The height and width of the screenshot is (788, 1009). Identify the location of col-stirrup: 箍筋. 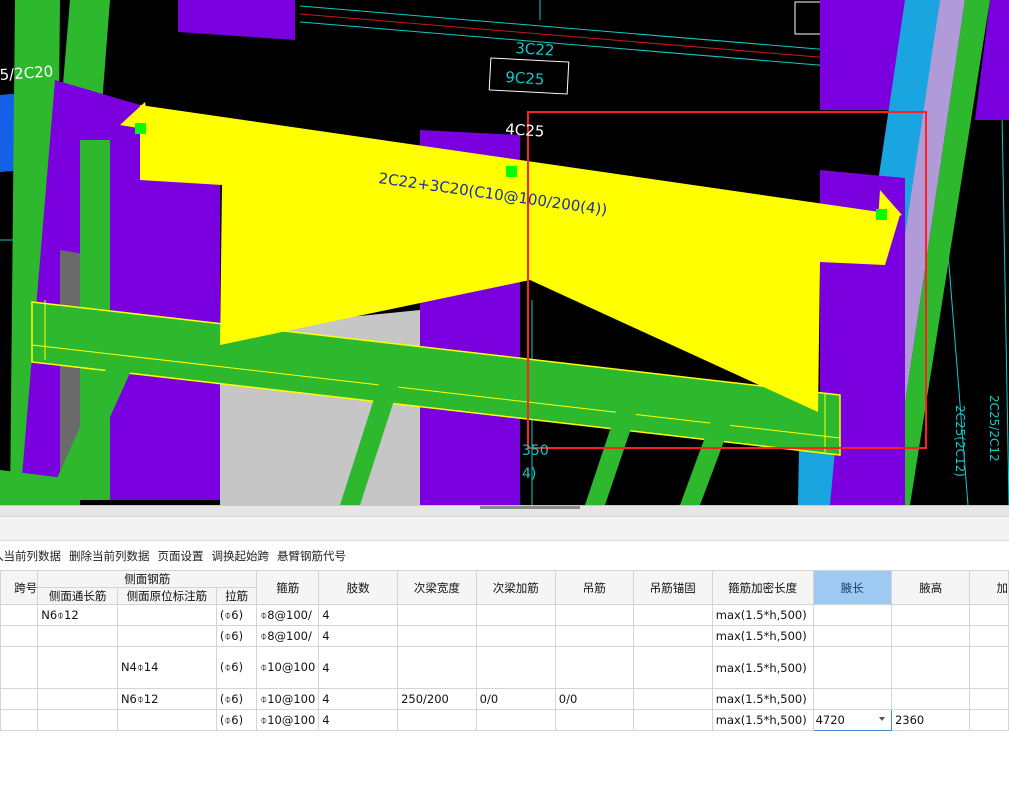
(288, 587).